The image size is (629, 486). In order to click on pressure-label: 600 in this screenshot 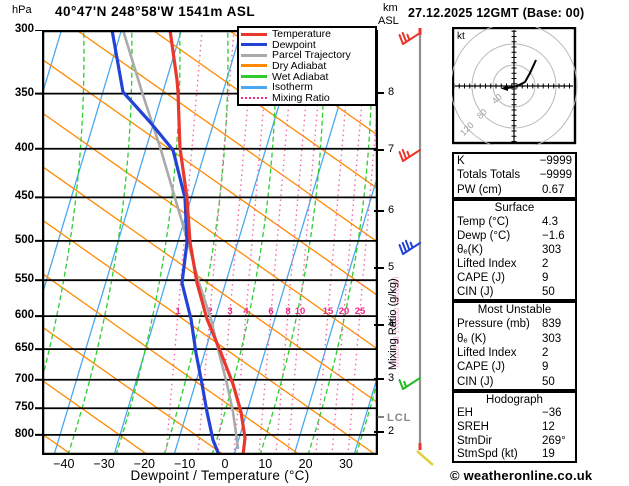, I will do `click(24, 315)`.